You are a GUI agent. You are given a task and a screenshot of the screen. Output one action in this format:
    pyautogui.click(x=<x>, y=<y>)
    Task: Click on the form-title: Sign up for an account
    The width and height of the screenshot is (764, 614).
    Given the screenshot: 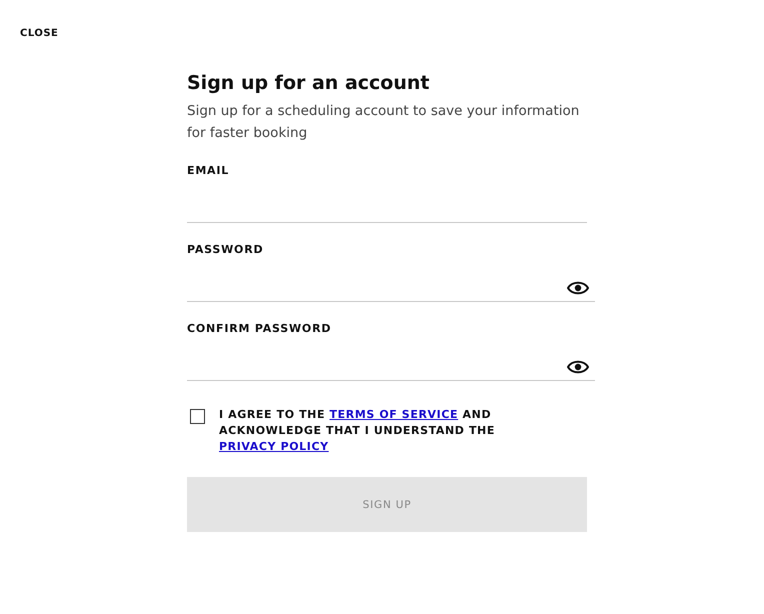 What is the action you would take?
    pyautogui.click(x=308, y=83)
    